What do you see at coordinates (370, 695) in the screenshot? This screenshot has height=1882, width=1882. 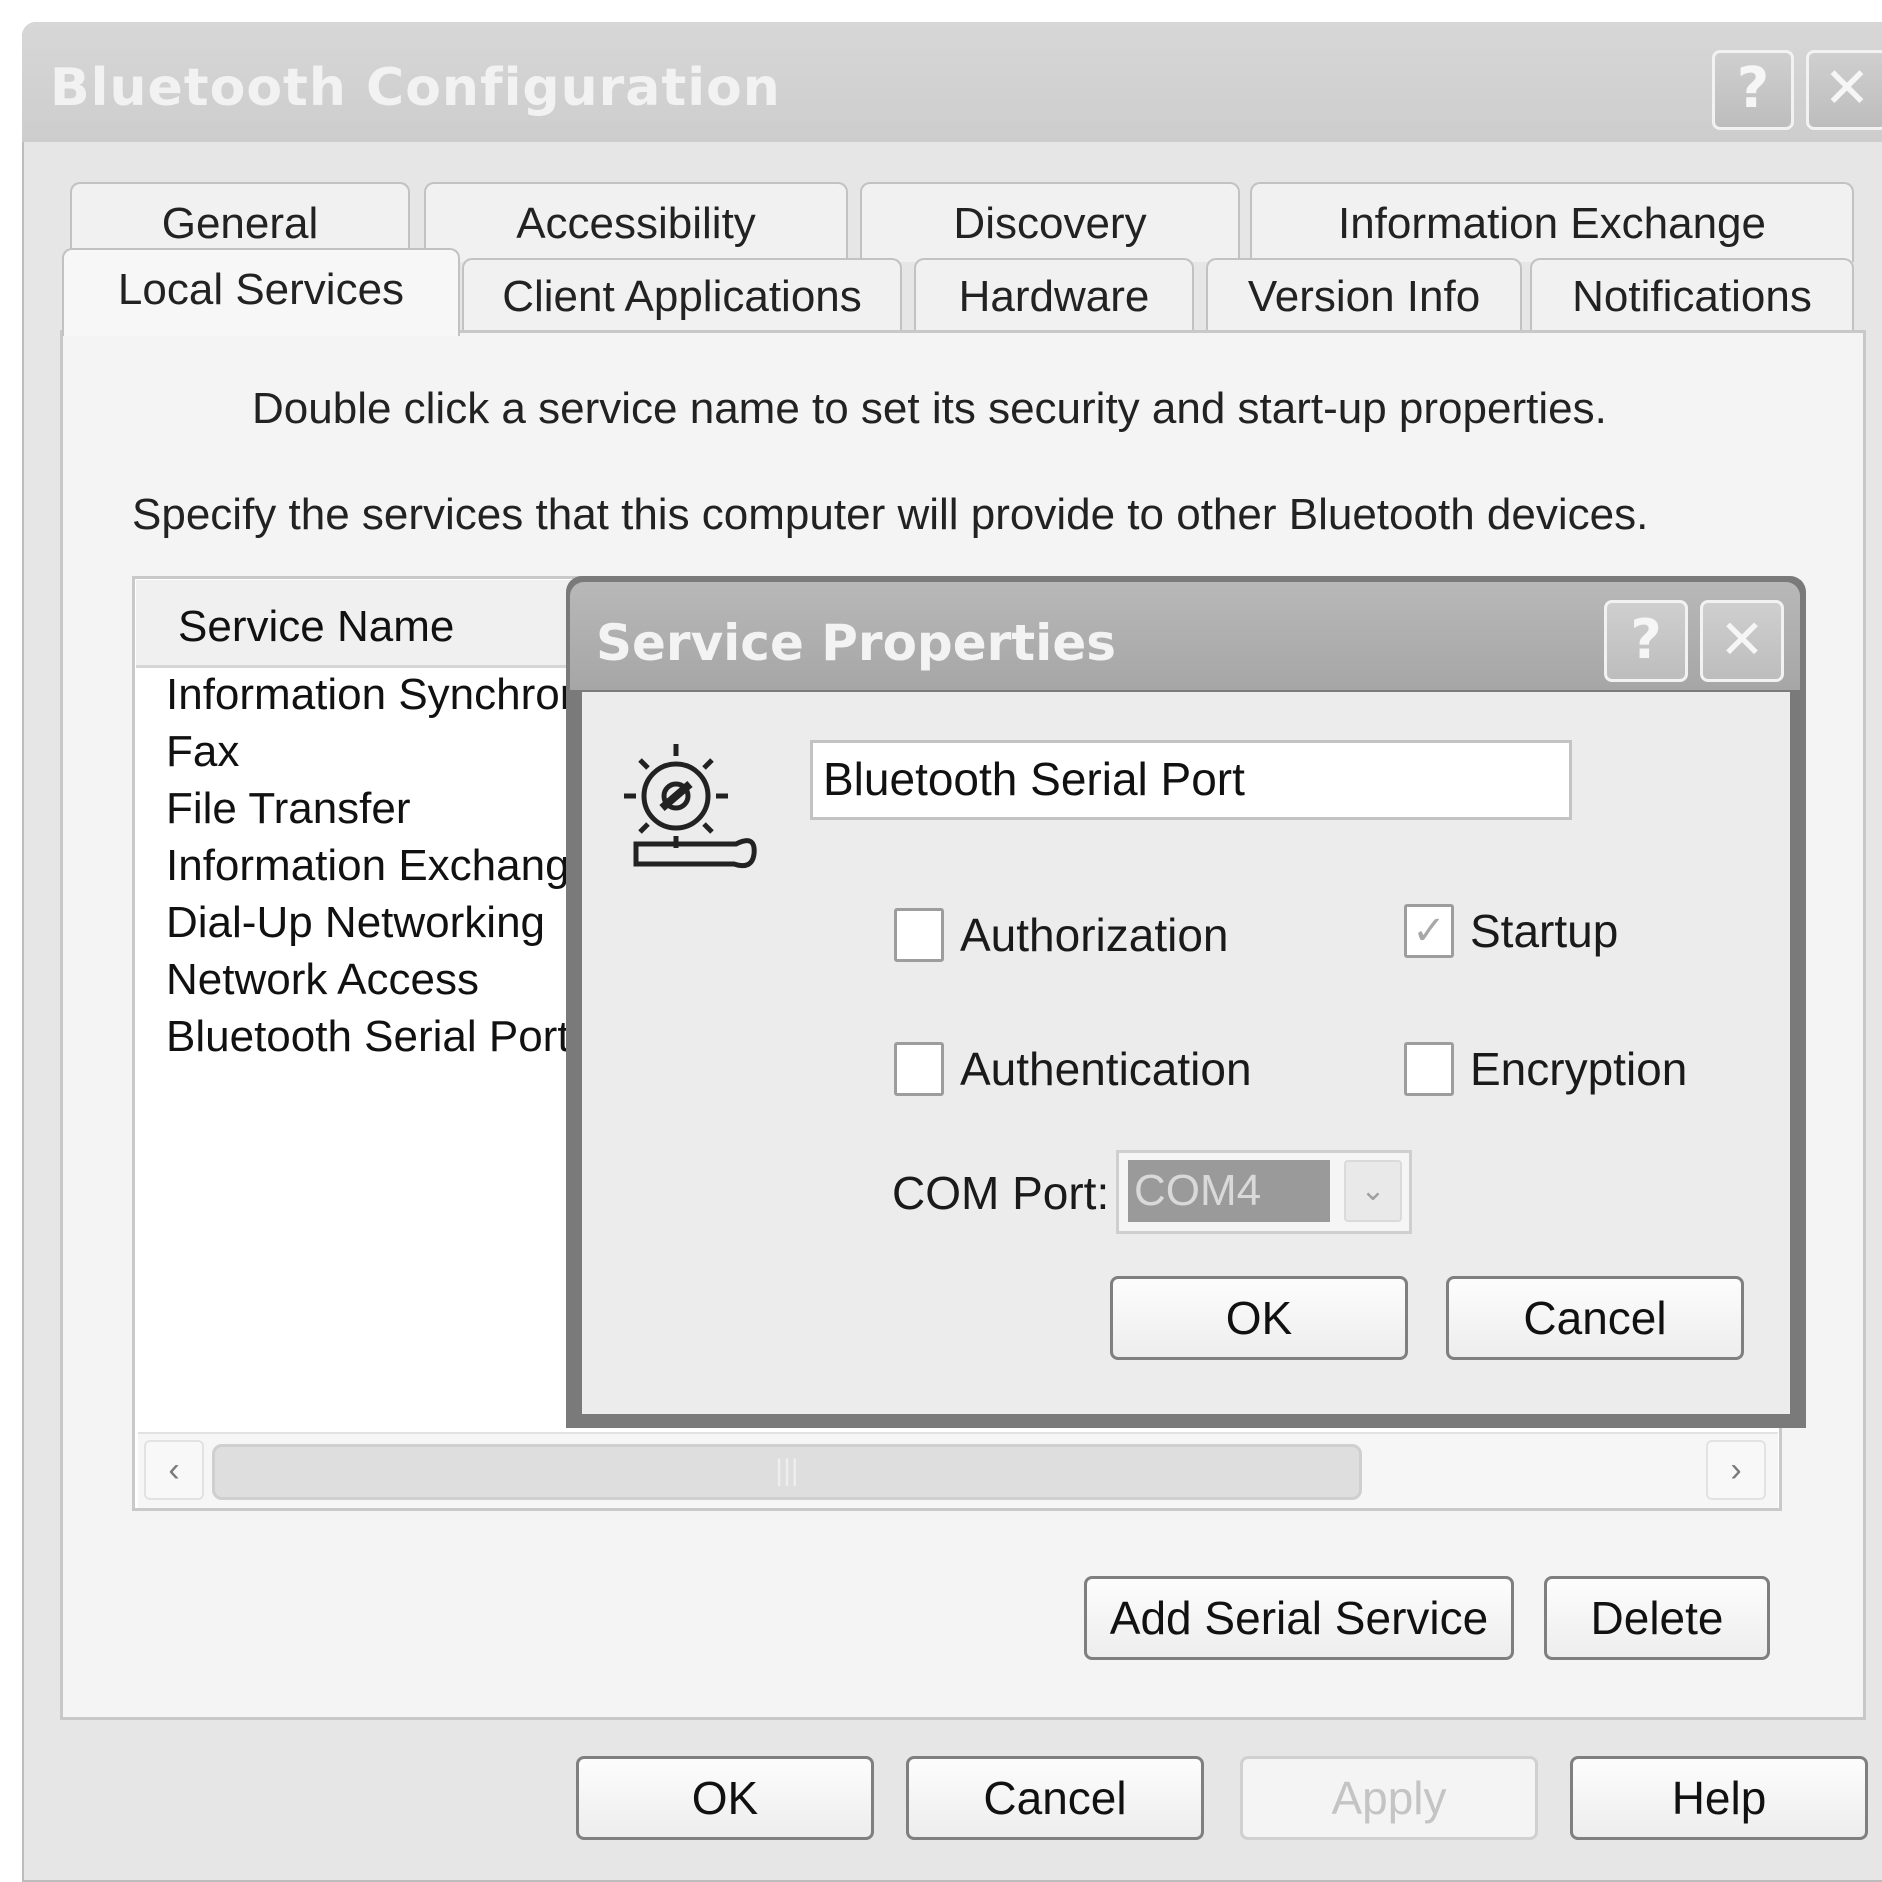 I see `list-item: Information Synchror` at bounding box center [370, 695].